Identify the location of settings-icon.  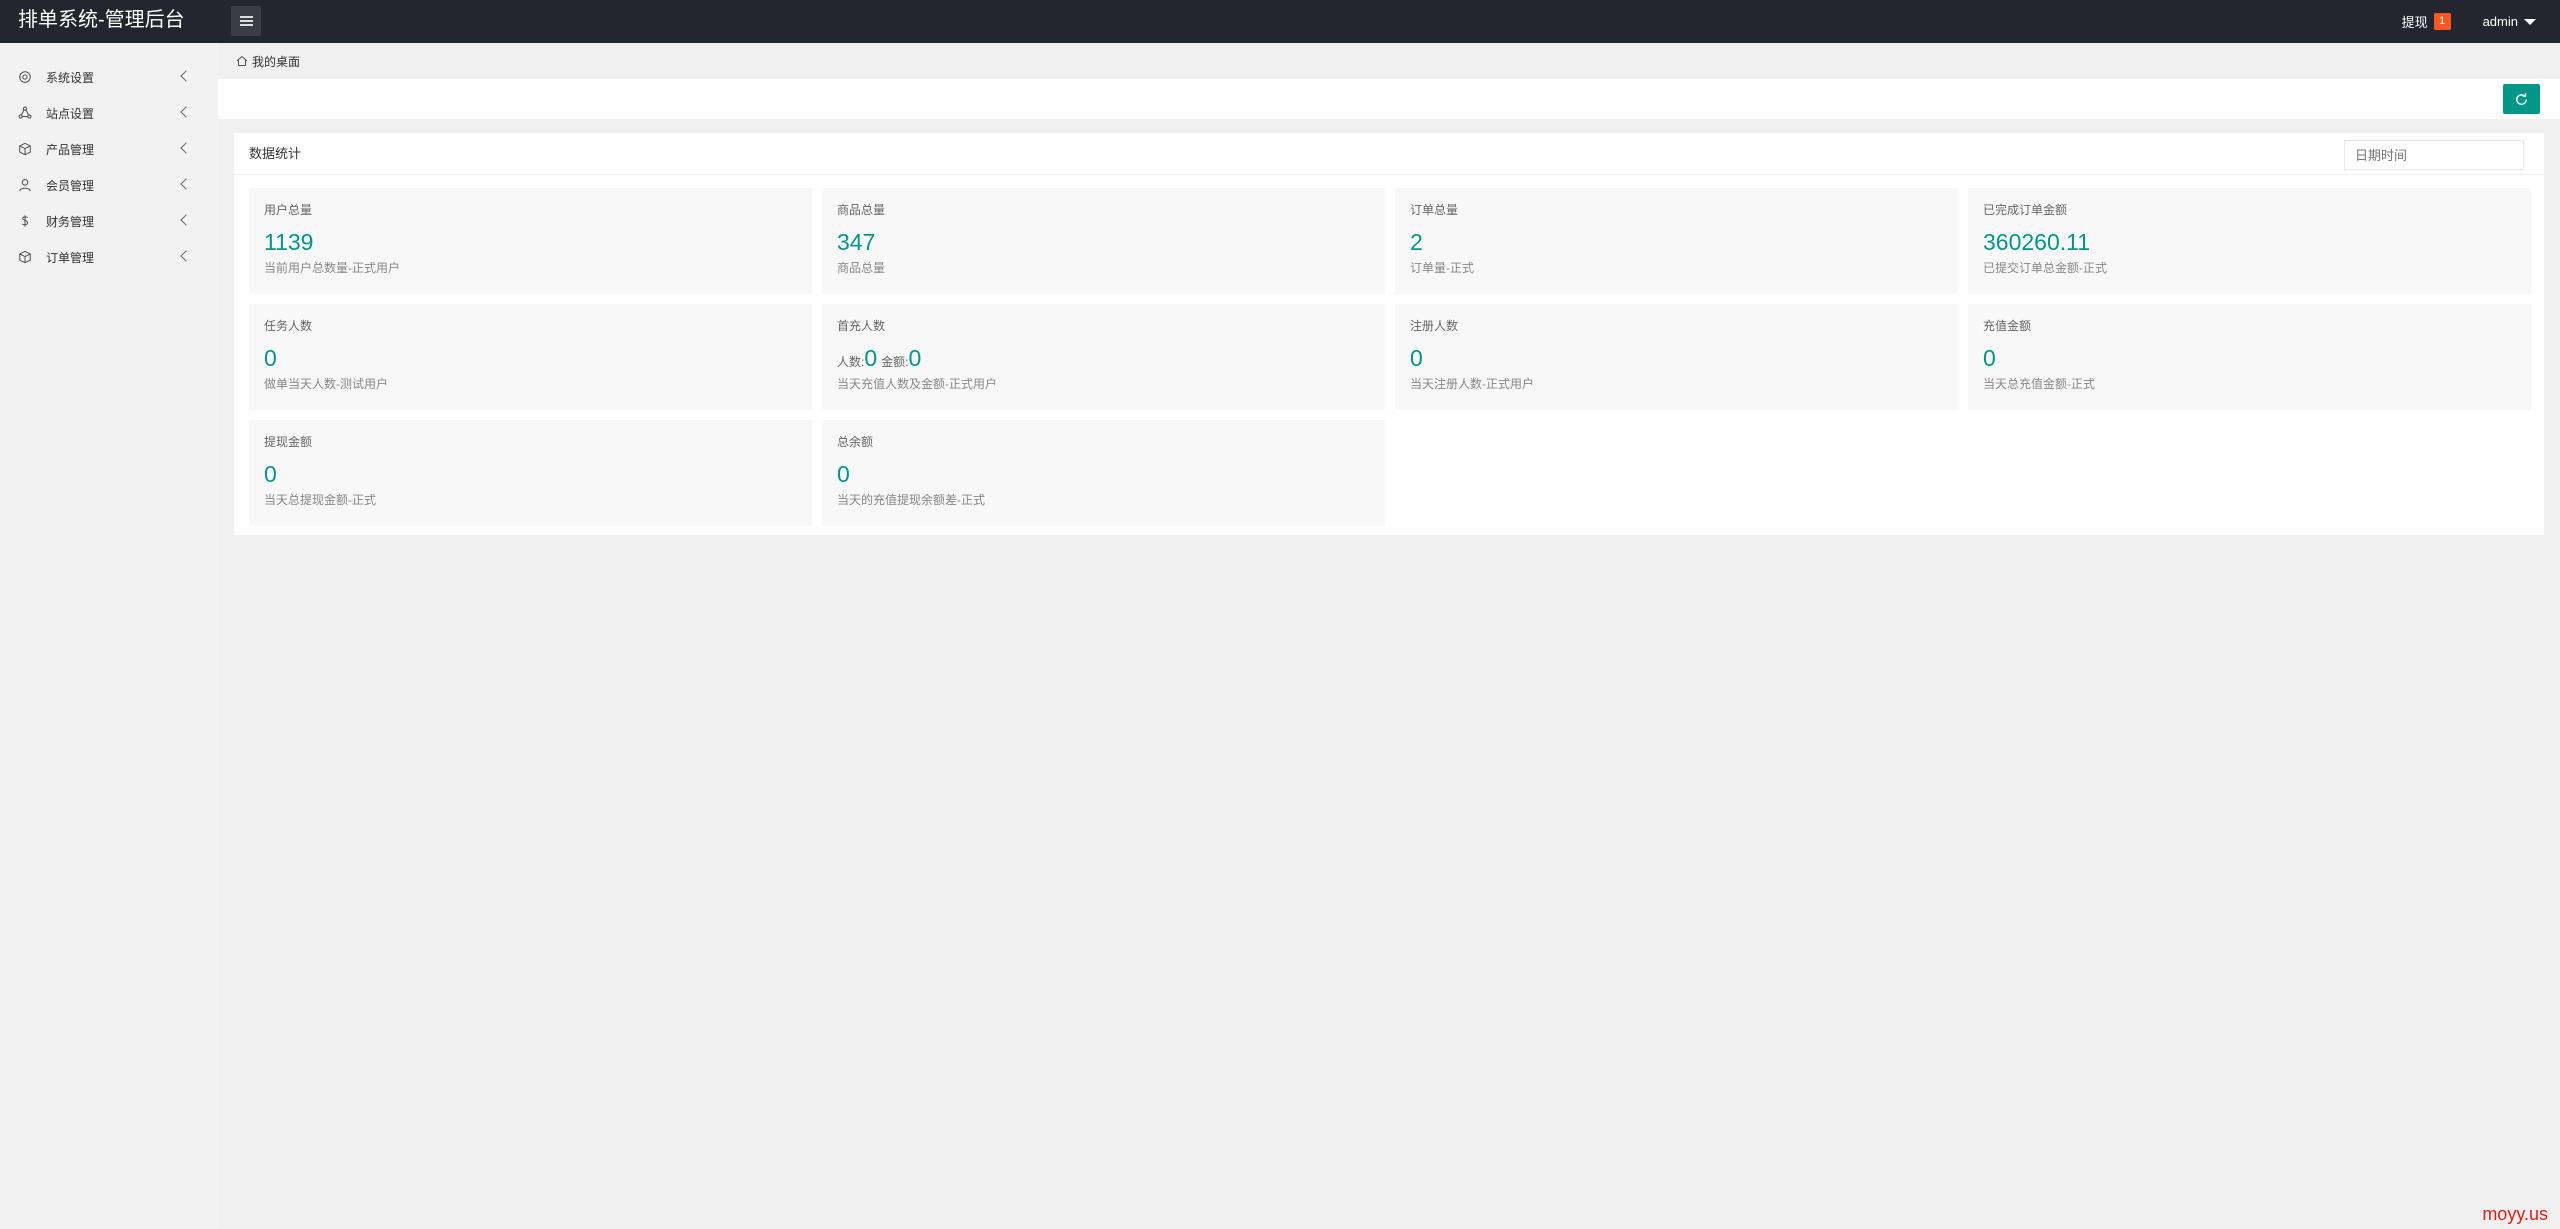
(25, 77).